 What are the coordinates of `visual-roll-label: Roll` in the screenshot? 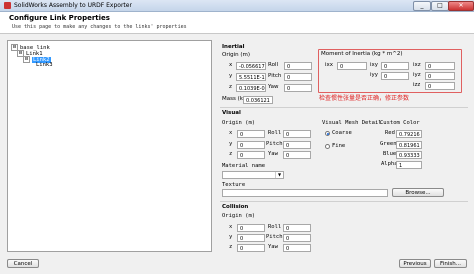 It's located at (275, 133).